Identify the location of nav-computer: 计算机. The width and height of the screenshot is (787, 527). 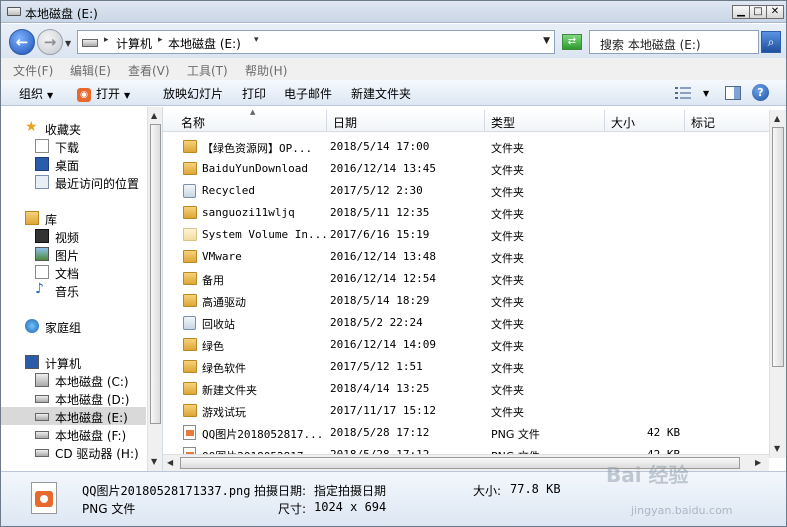
(73, 362).